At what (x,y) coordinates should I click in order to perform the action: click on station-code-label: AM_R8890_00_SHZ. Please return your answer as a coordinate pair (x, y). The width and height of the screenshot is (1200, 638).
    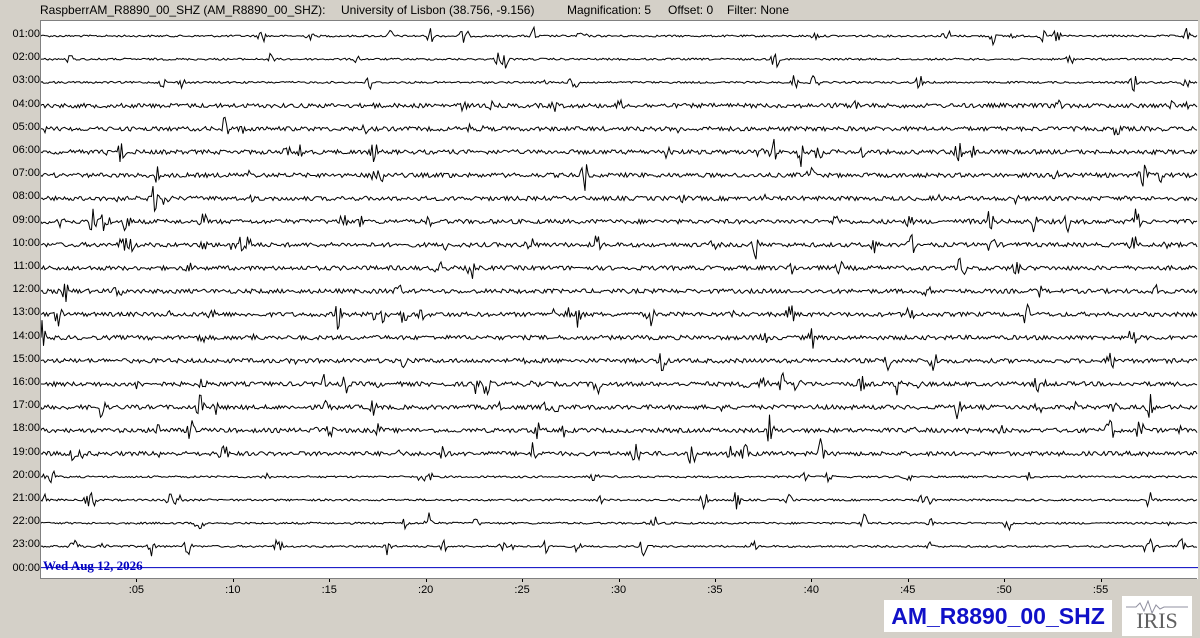
    Looking at the image, I should click on (998, 616).